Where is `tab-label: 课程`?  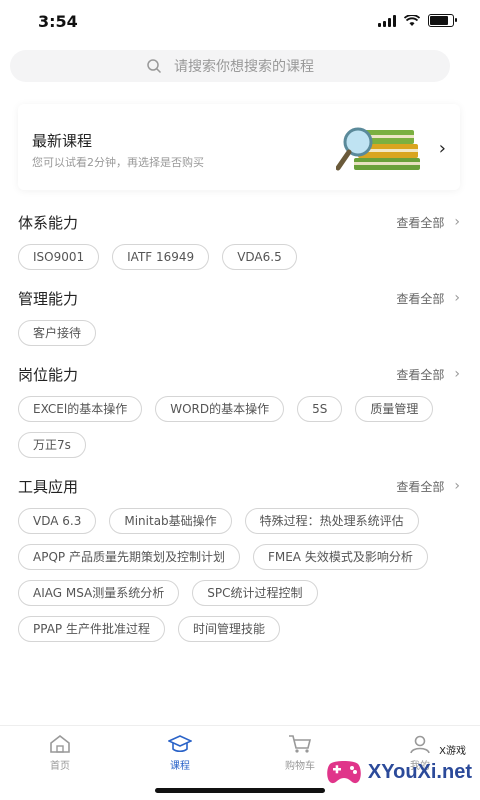
tab-label: 课程 is located at coordinates (180, 766).